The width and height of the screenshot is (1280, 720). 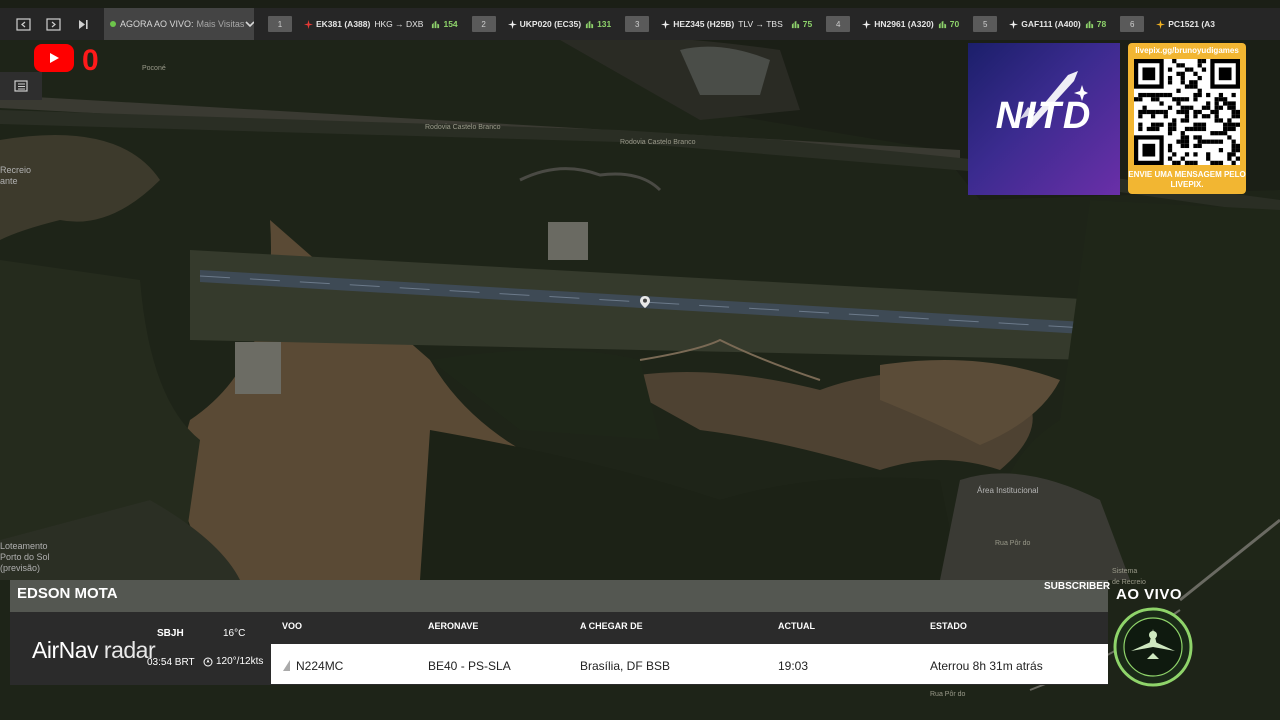 I want to click on top-flight-item: 6 PC1521 (A3, so click(x=1169, y=24).